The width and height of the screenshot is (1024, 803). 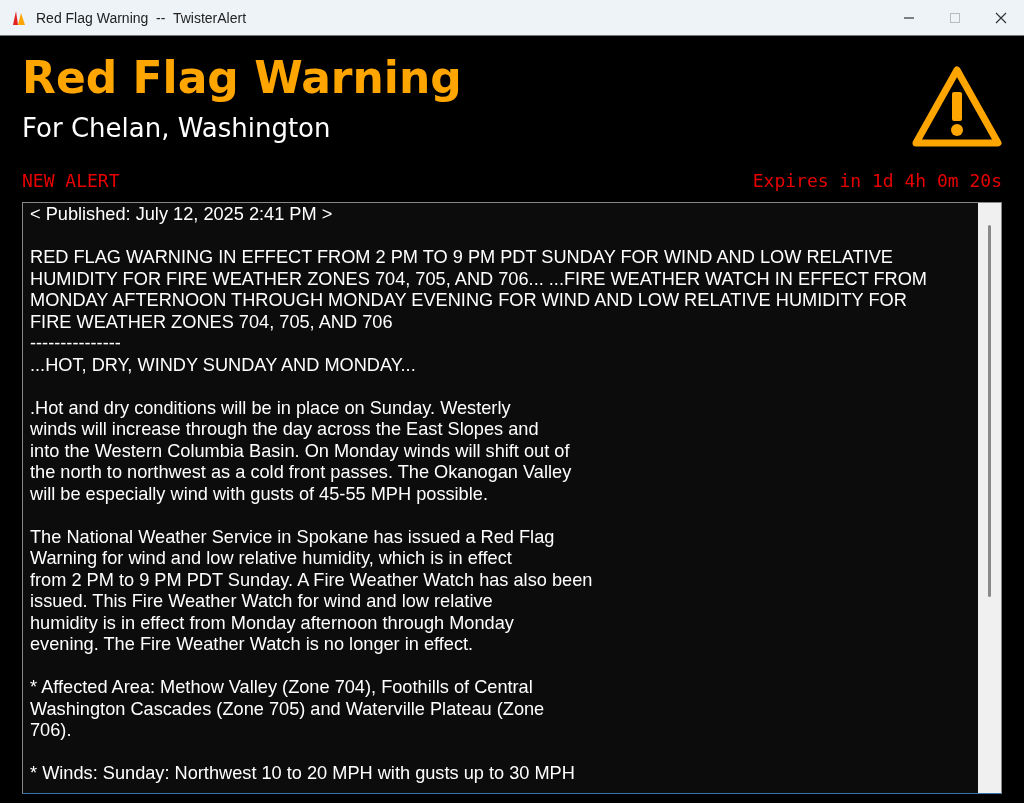 What do you see at coordinates (300, 451) in the screenshot?
I see `message-line: into the Western Columbia Basin. On Monday winds will shift out of` at bounding box center [300, 451].